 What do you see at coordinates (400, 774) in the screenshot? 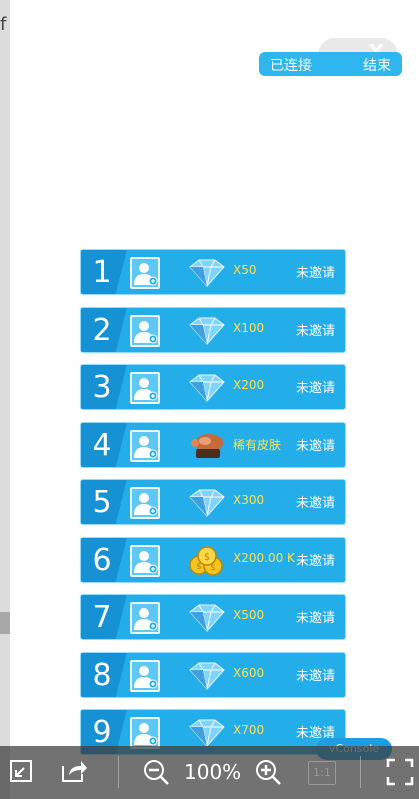
I see `fullscreen-icon` at bounding box center [400, 774].